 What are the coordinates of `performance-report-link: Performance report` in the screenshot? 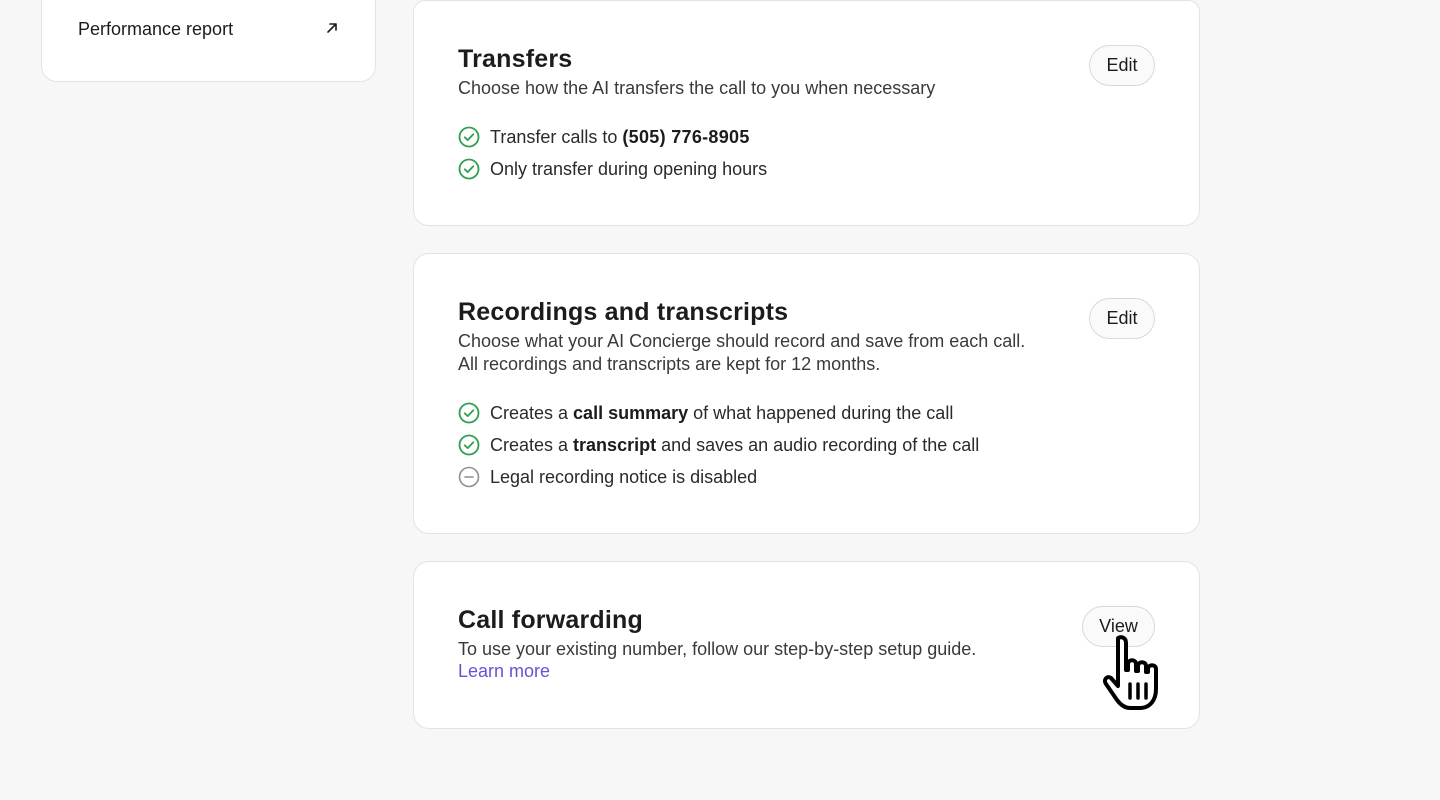 It's located at (208, 29).